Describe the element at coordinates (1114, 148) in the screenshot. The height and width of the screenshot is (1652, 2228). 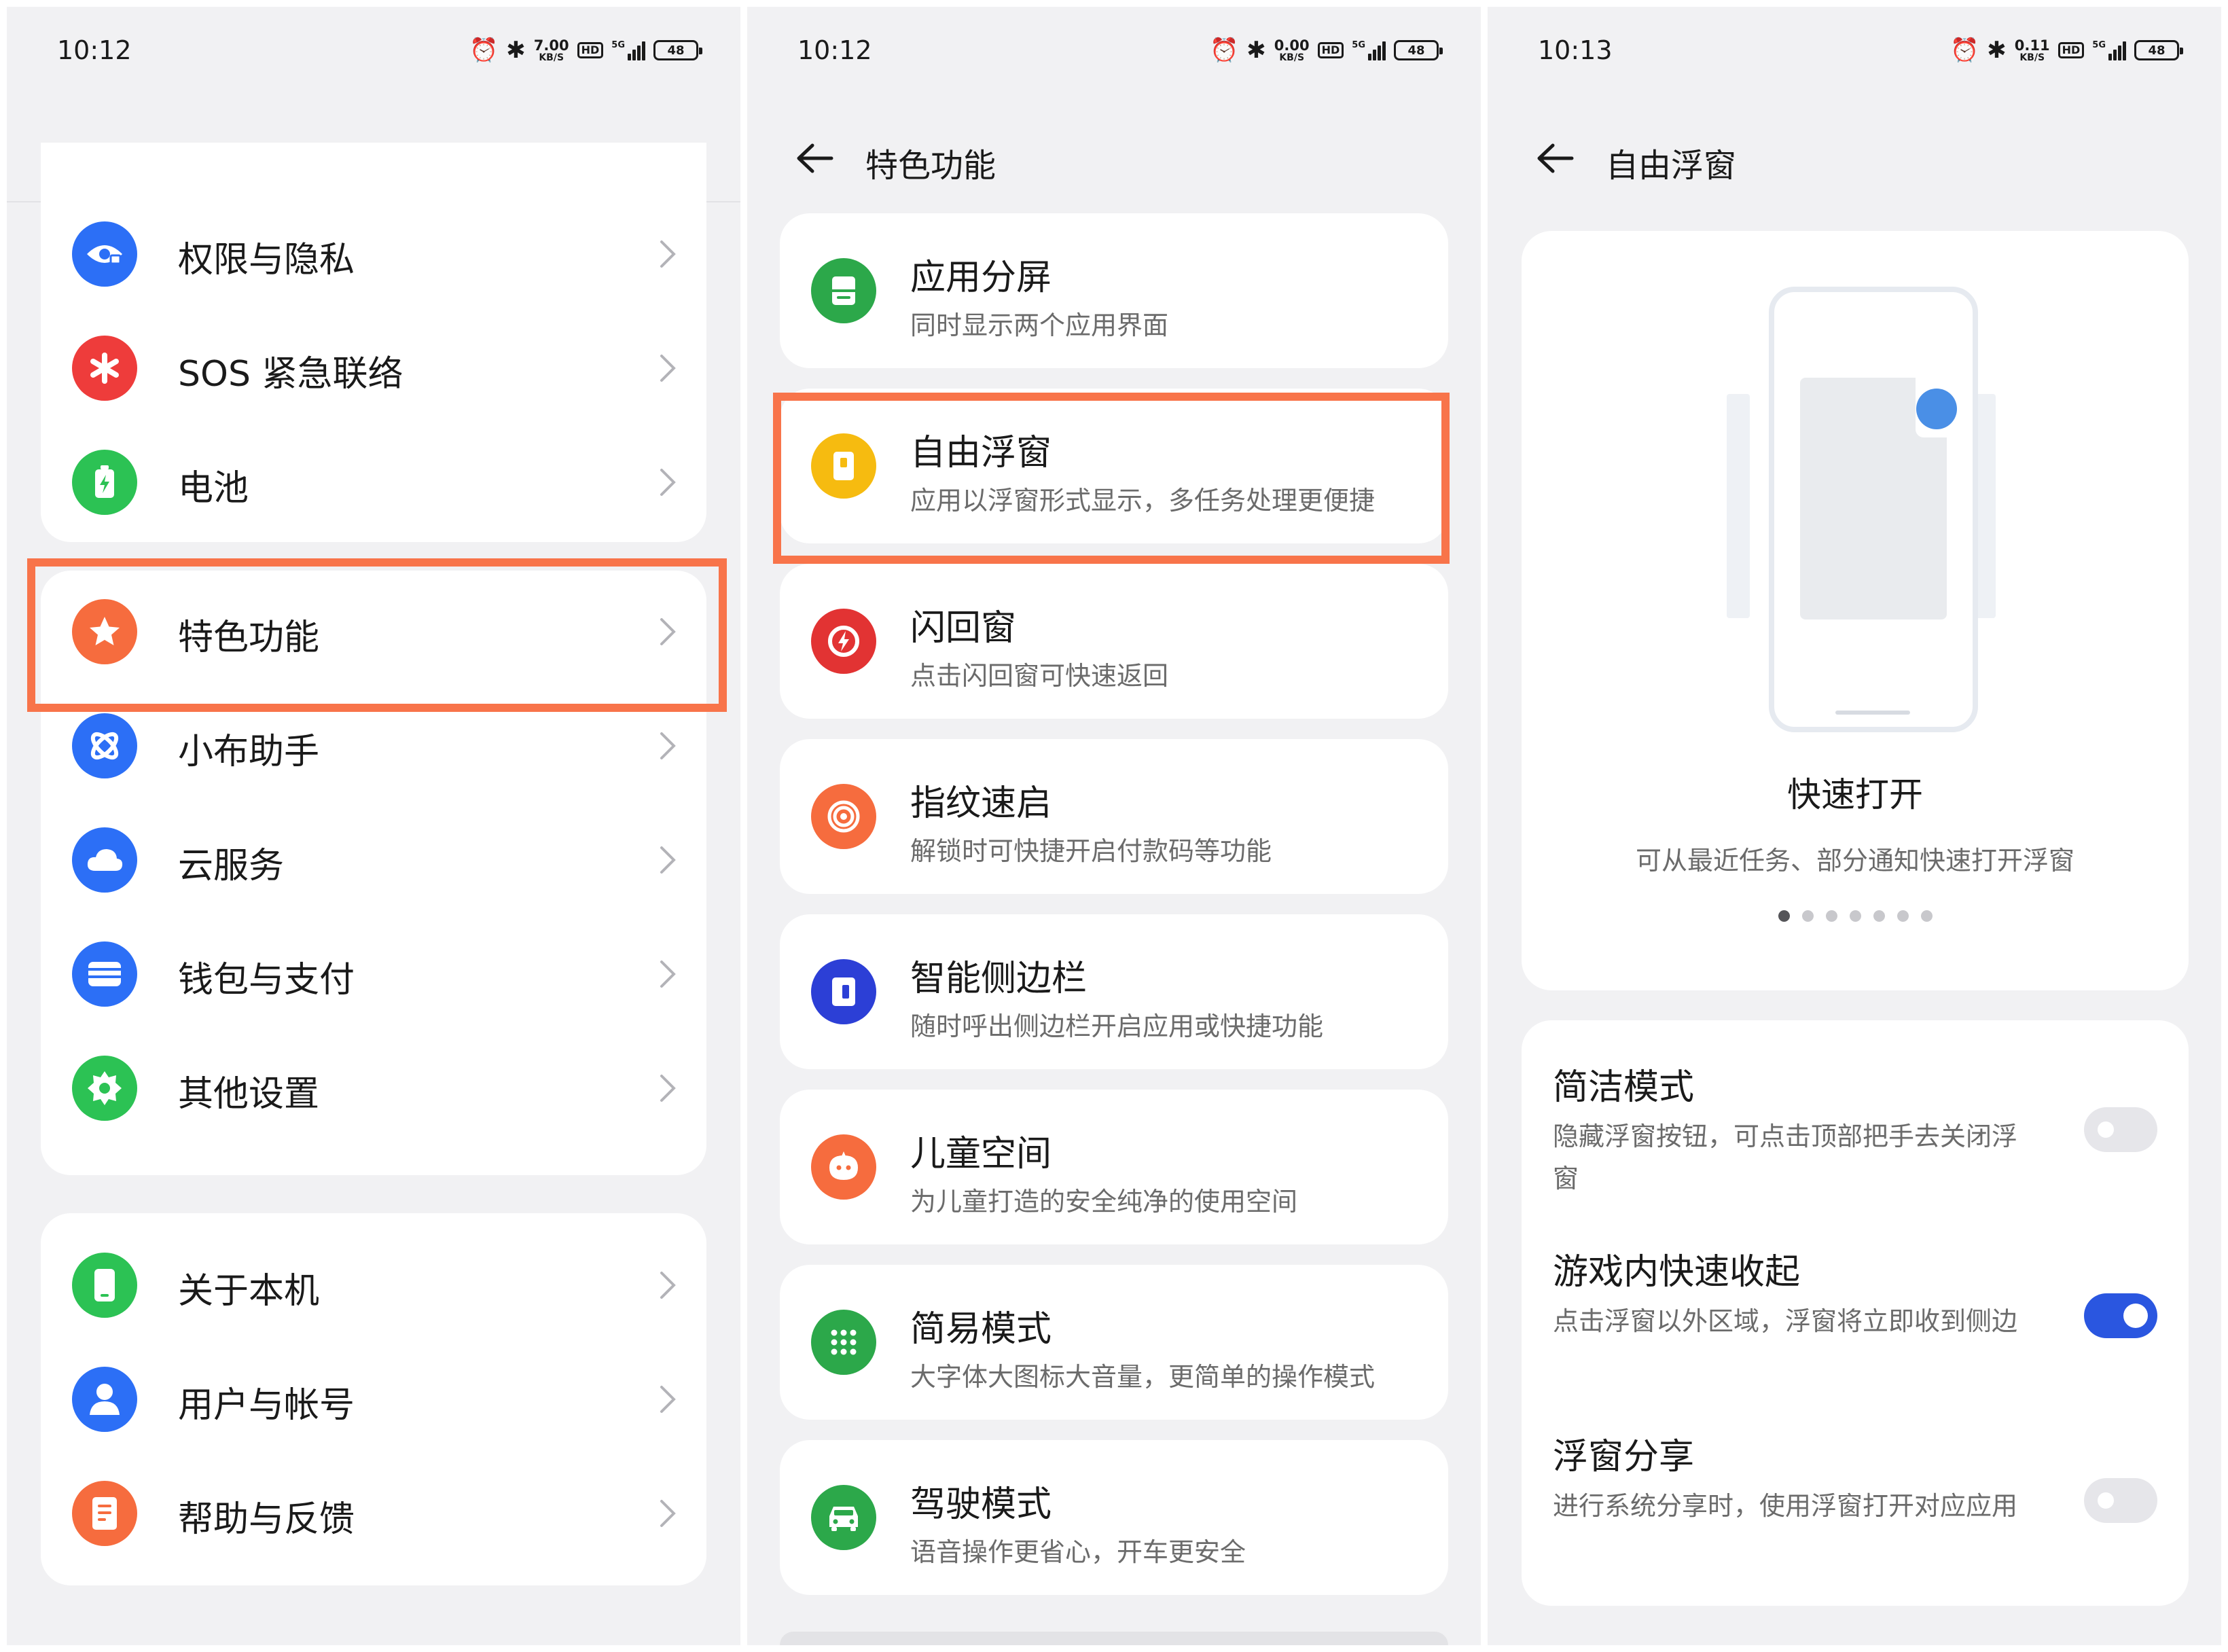
I see `header: 特色功能` at that location.